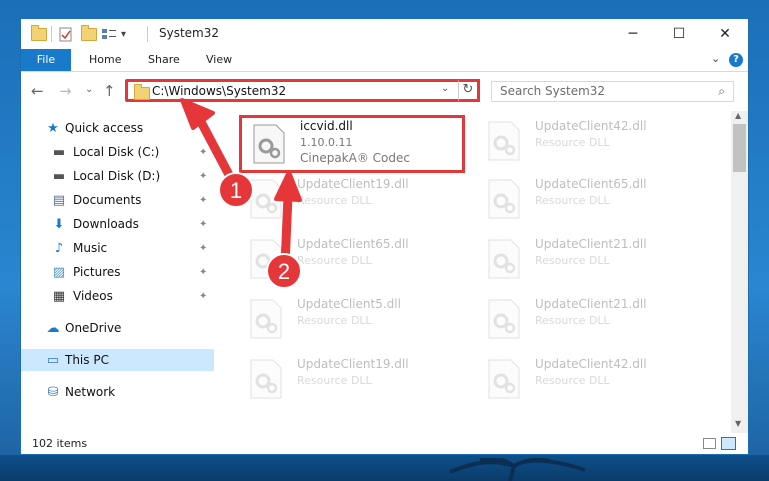  What do you see at coordinates (384, 468) in the screenshot?
I see `desktop-background` at bounding box center [384, 468].